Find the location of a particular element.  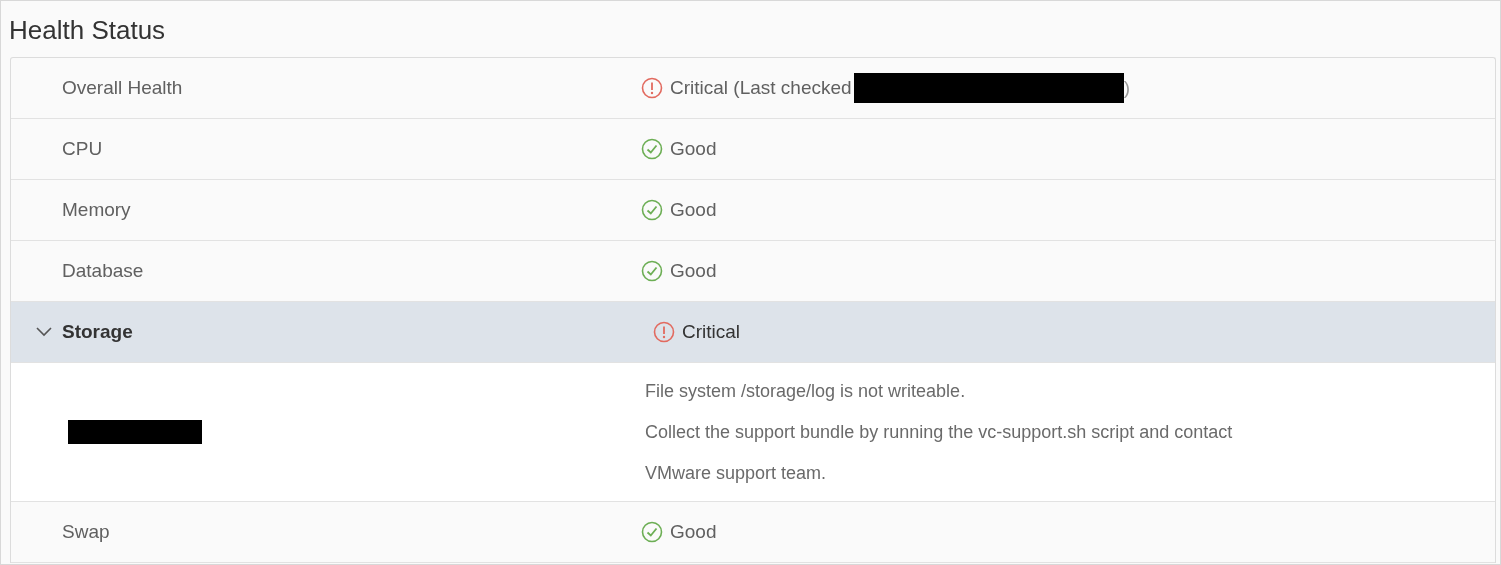

row-label: Overall Health is located at coordinates (122, 88).